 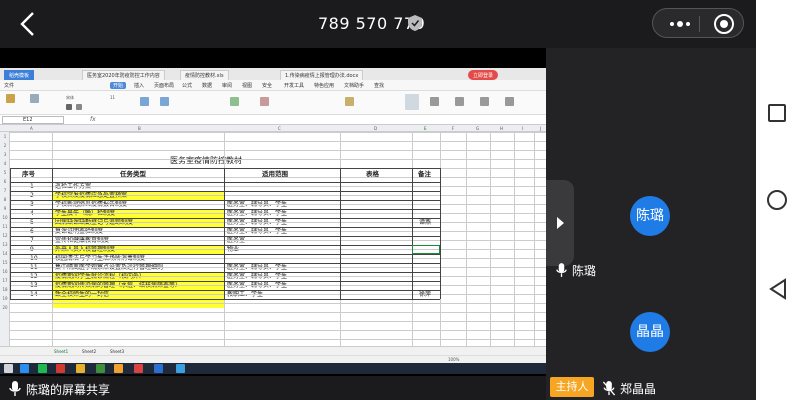 What do you see at coordinates (483, 75) in the screenshot?
I see `login-button: 立即登录` at bounding box center [483, 75].